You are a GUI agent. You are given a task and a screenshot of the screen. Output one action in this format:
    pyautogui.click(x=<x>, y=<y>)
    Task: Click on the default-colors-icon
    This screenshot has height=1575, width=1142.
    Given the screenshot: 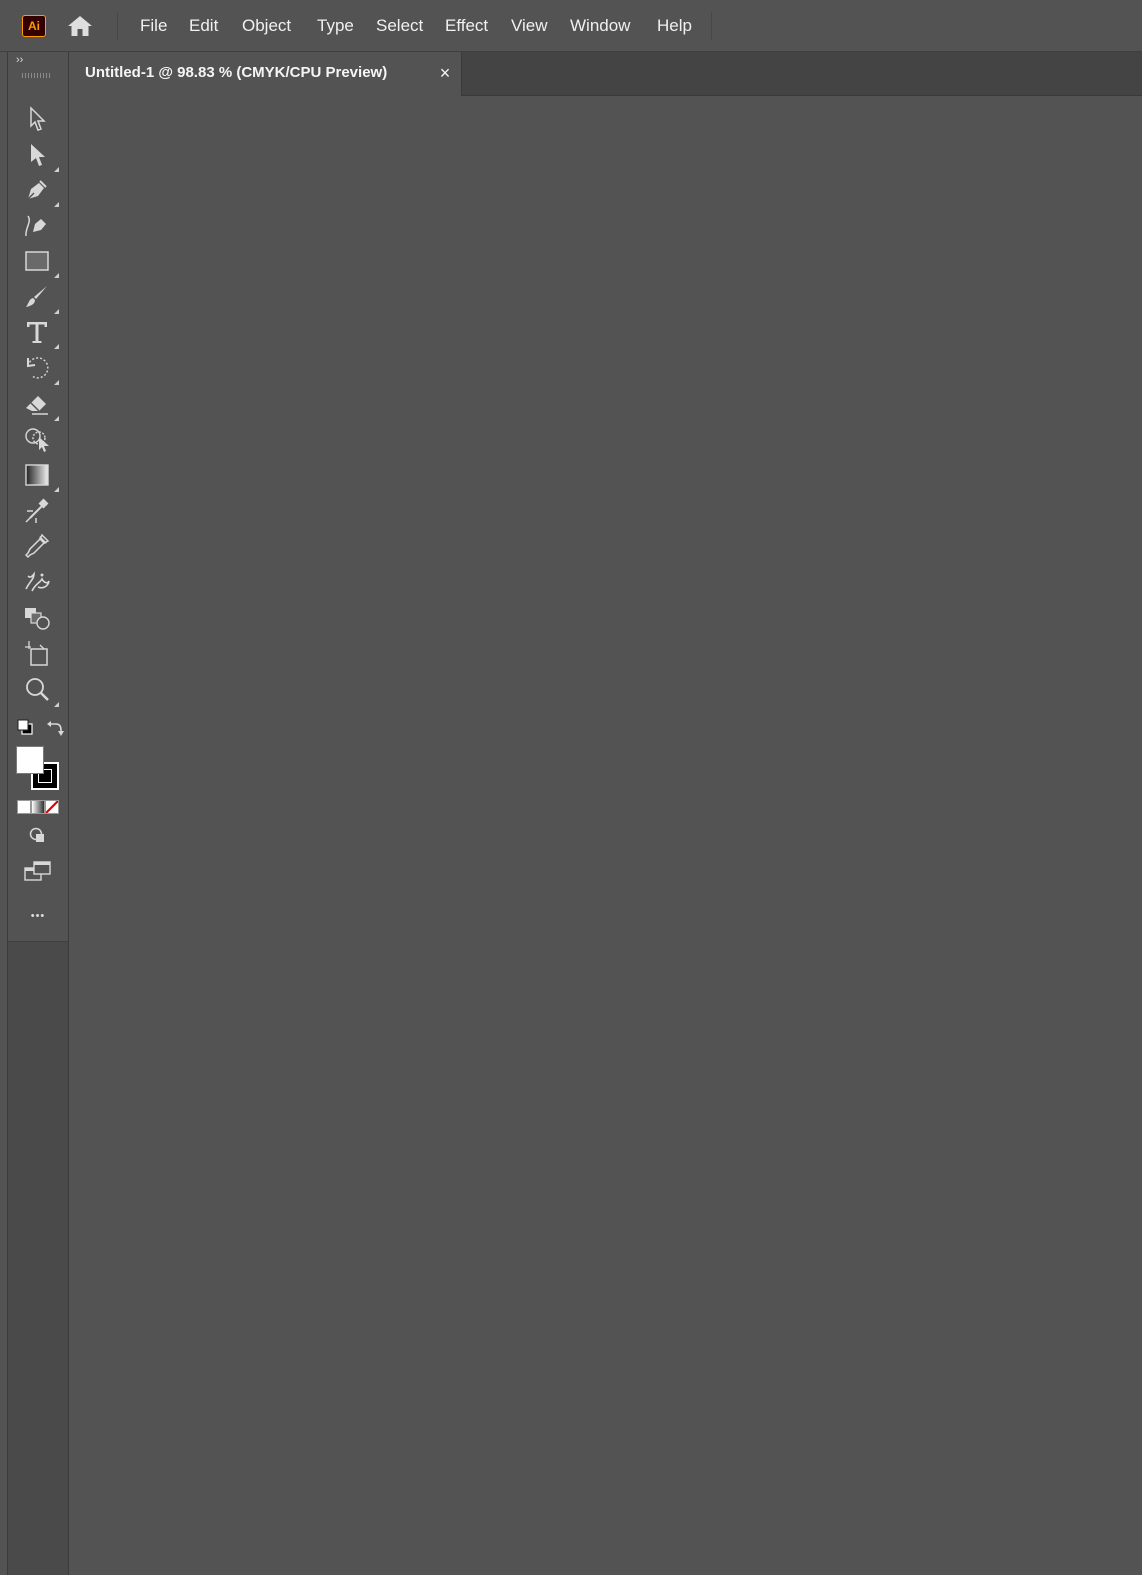 What is the action you would take?
    pyautogui.click(x=25, y=727)
    